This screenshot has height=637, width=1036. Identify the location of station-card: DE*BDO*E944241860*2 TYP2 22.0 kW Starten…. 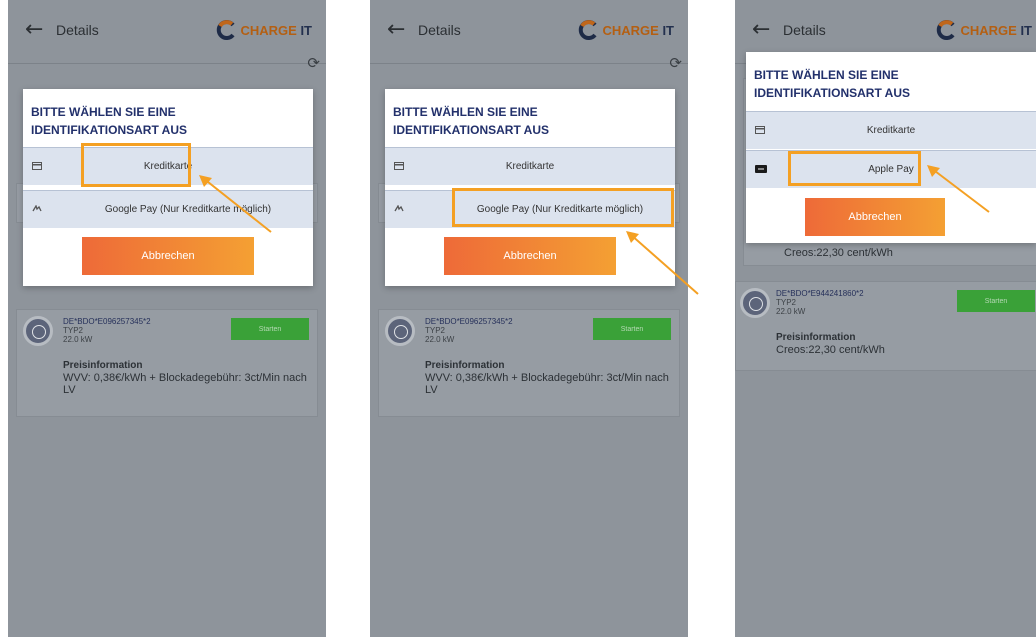
(885, 326).